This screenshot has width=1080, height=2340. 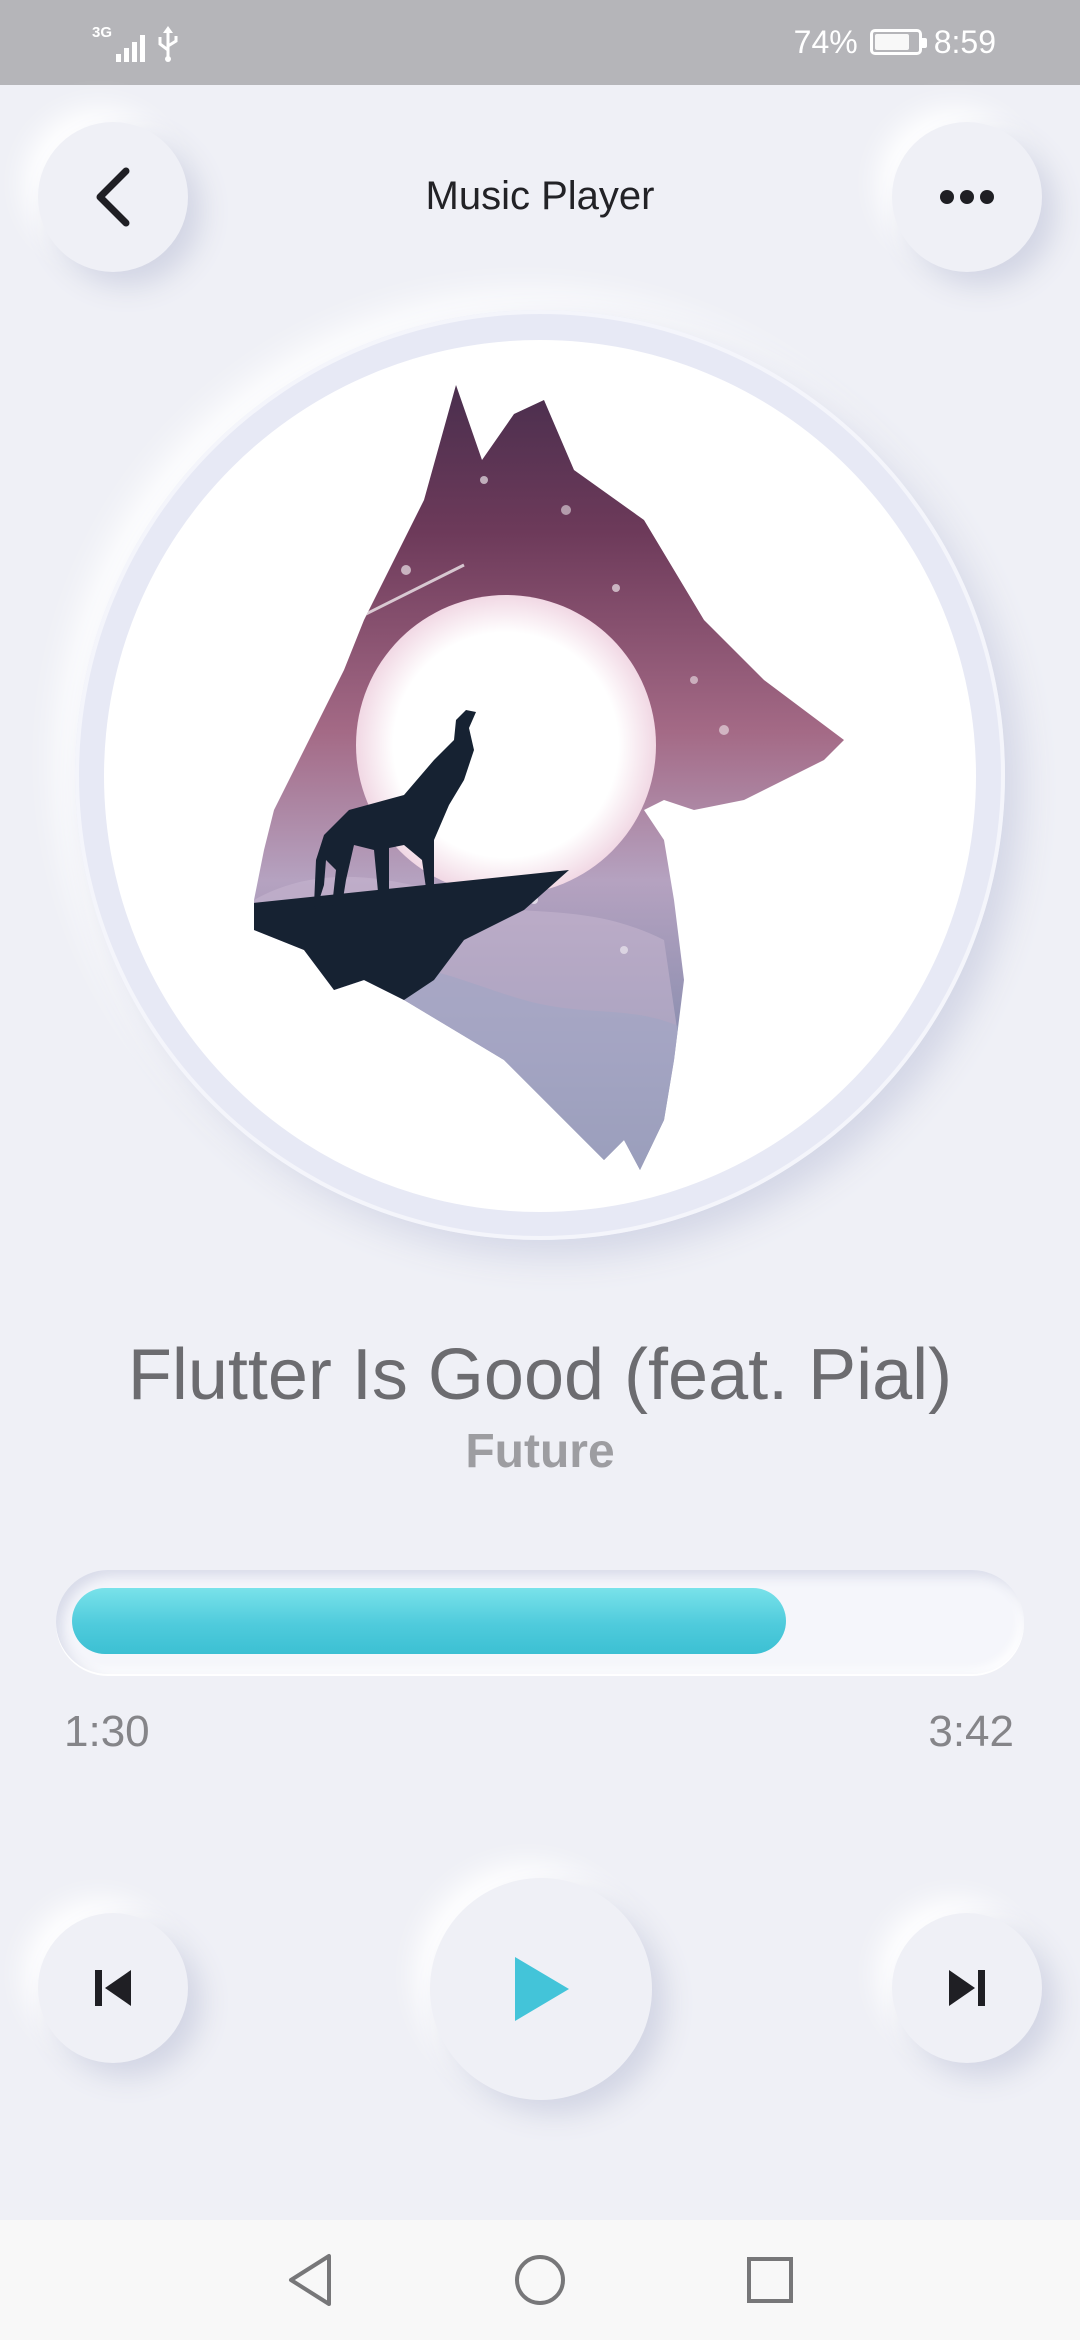 I want to click on skip-next-icon, so click(x=967, y=1988).